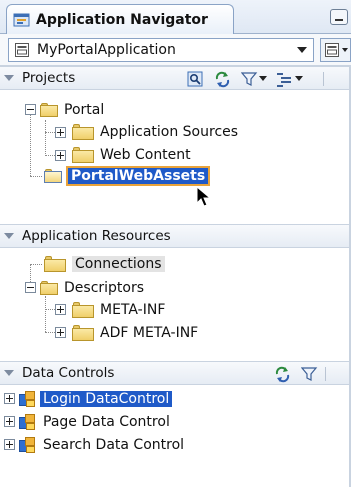  I want to click on find-icon, so click(195, 79).